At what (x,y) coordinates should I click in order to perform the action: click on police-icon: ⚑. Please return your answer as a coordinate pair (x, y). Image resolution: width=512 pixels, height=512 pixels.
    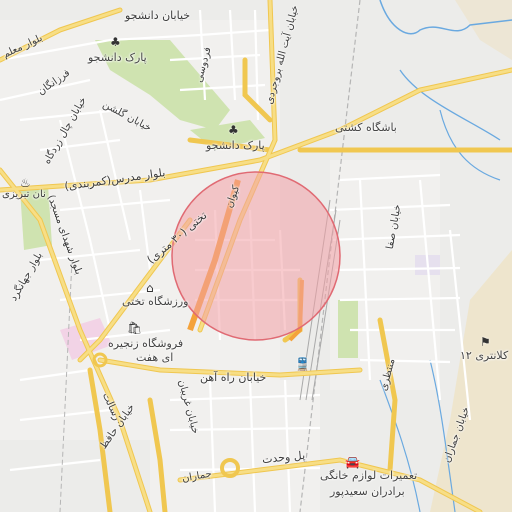
    Looking at the image, I should click on (485, 342).